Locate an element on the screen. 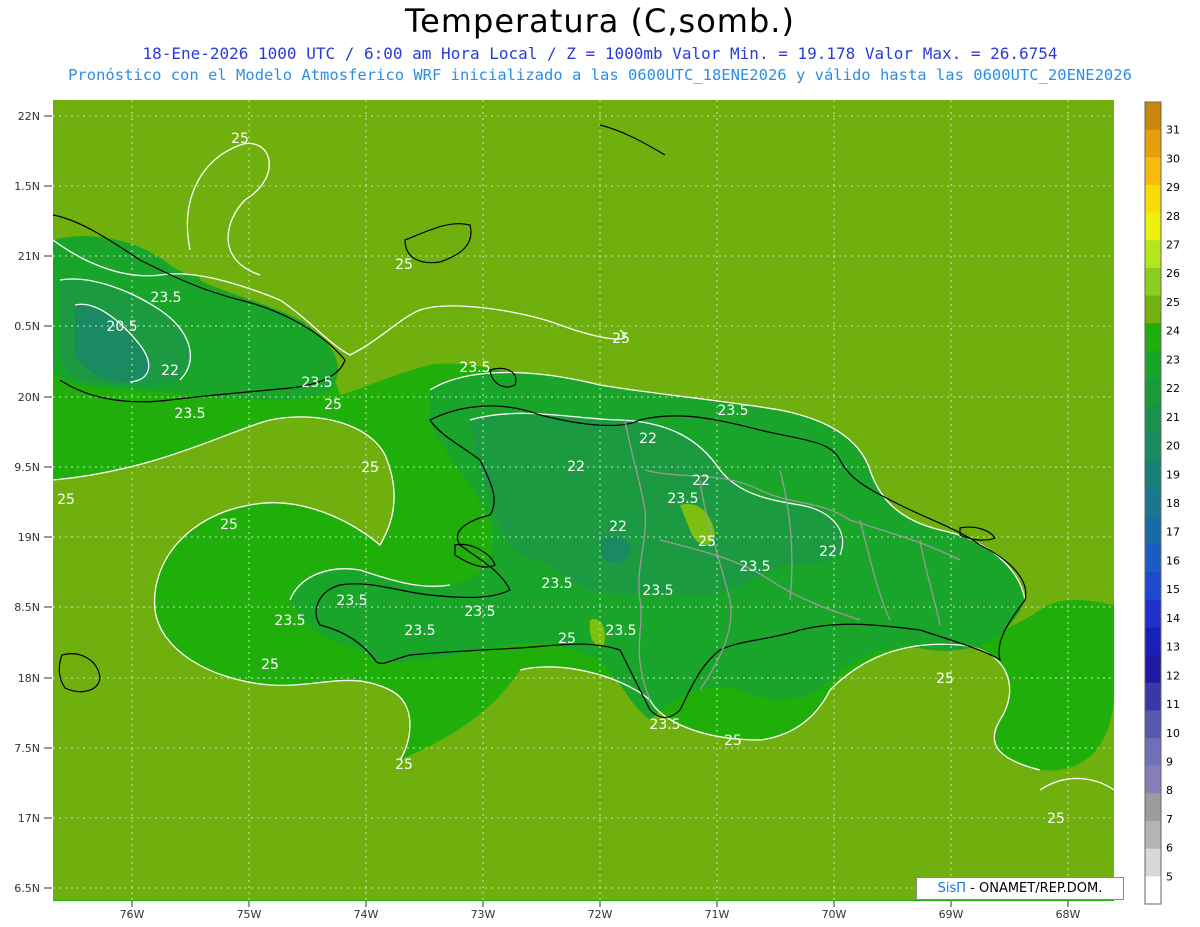  colorbar-label: 20 is located at coordinates (1173, 446).